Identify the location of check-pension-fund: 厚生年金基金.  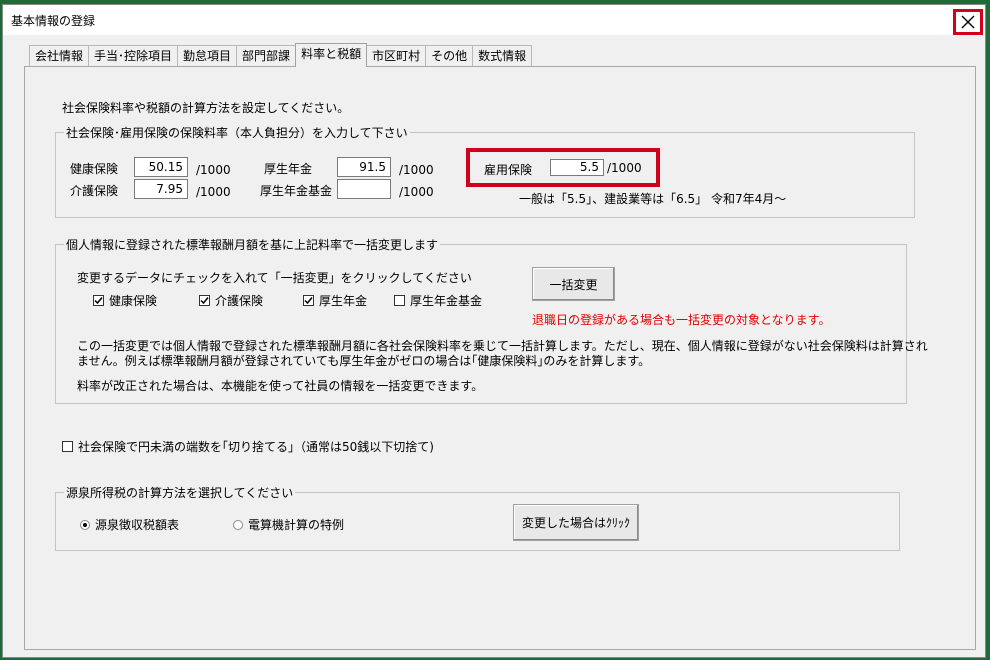
(438, 300).